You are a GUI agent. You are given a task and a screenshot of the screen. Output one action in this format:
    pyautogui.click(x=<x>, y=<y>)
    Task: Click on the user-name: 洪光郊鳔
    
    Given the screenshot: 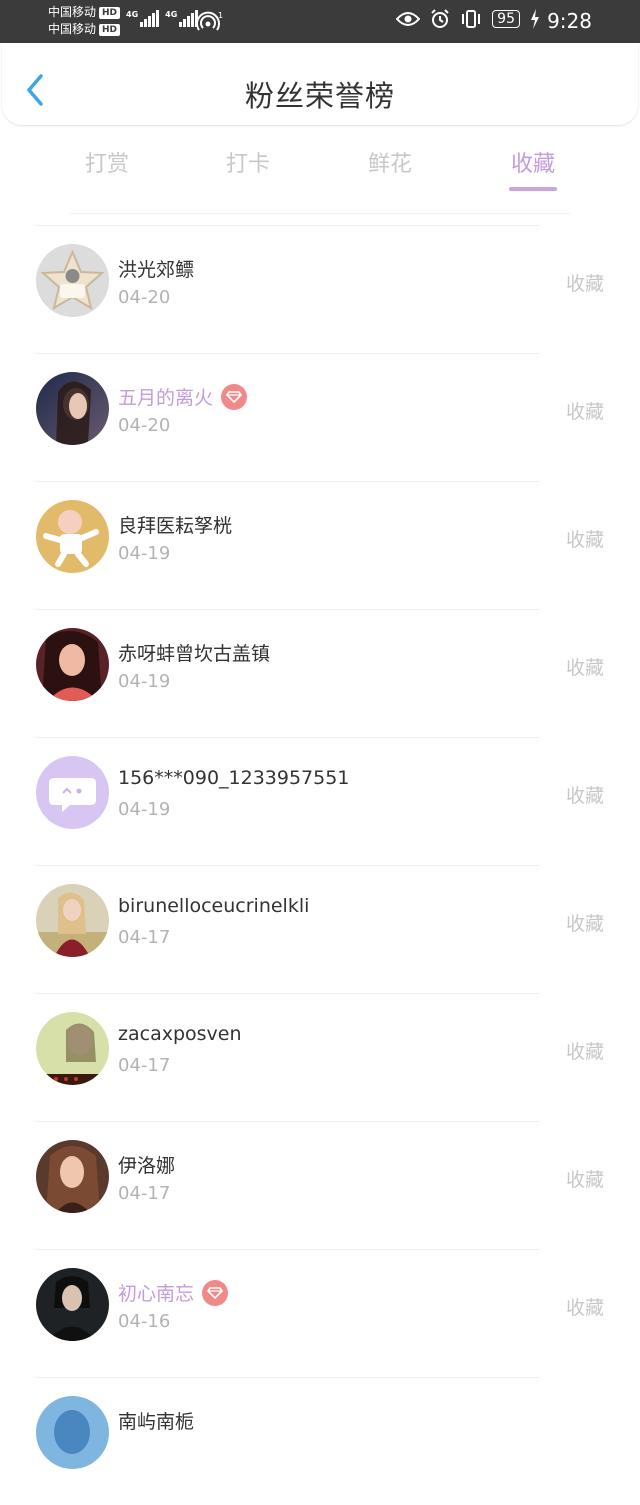 What is the action you would take?
    pyautogui.click(x=156, y=270)
    